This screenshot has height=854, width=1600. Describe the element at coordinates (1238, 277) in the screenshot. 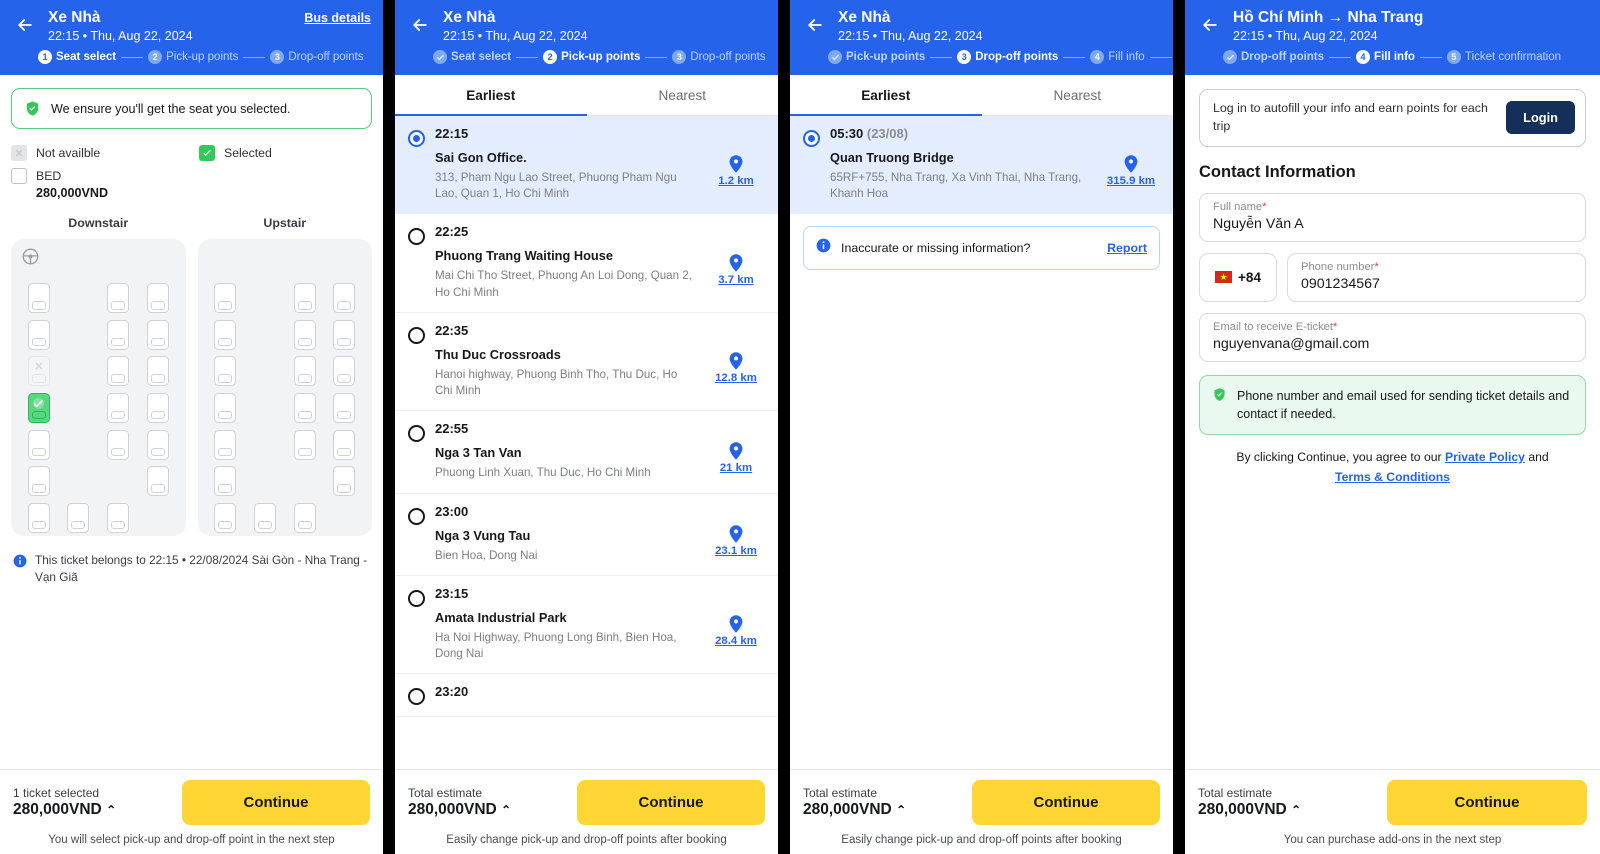

I see `country-code-selector: +84` at that location.